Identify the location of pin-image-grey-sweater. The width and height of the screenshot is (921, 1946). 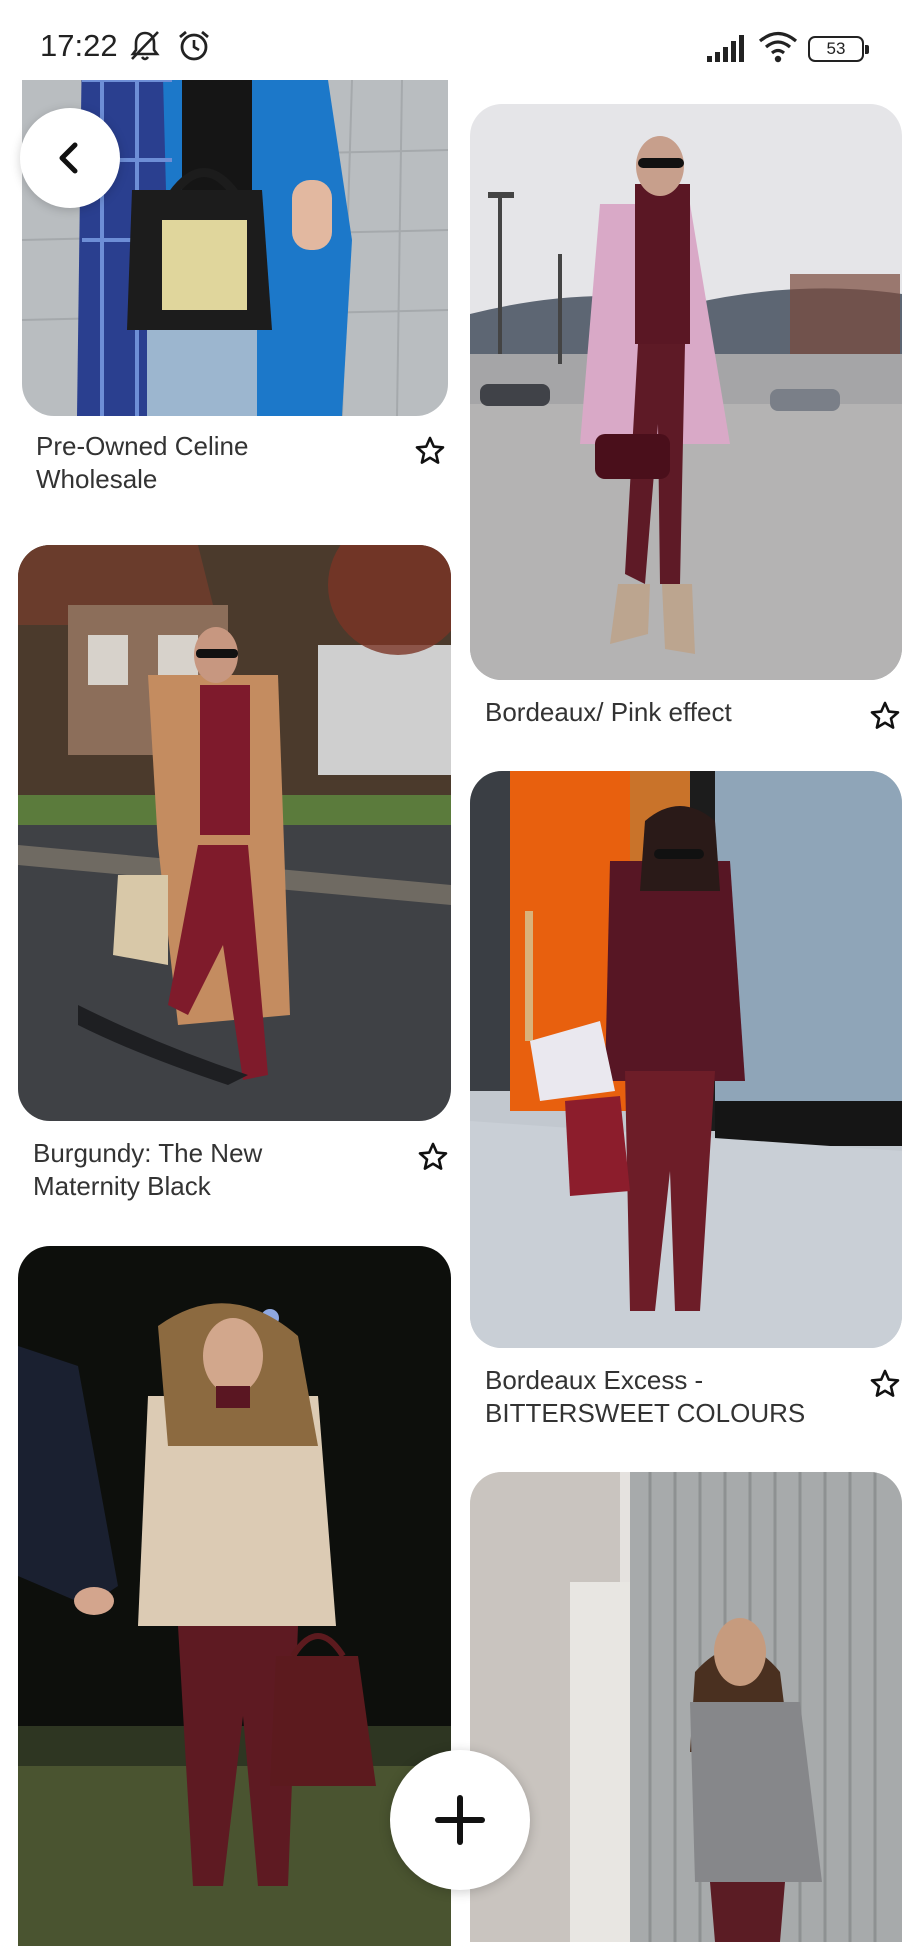
(686, 1707).